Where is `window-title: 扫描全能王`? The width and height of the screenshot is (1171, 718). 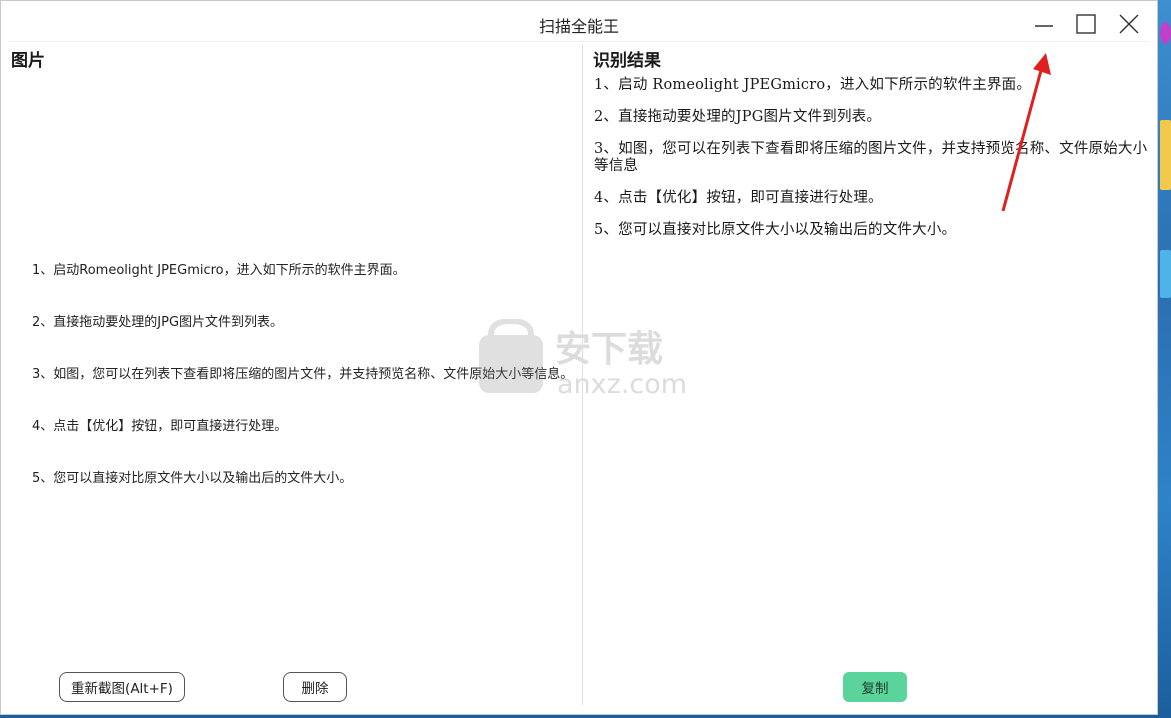 window-title: 扫描全能王 is located at coordinates (578, 26).